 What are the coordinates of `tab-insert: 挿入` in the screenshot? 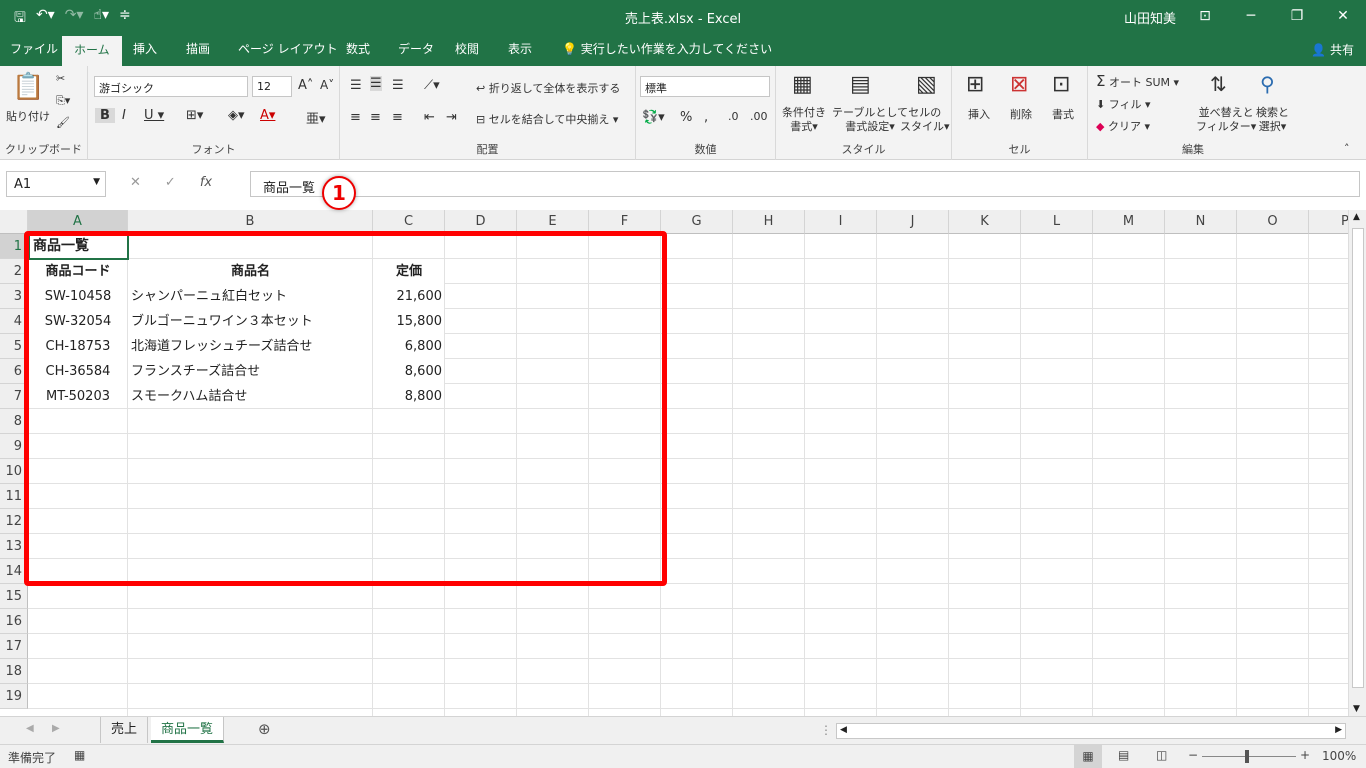 It's located at (145, 48).